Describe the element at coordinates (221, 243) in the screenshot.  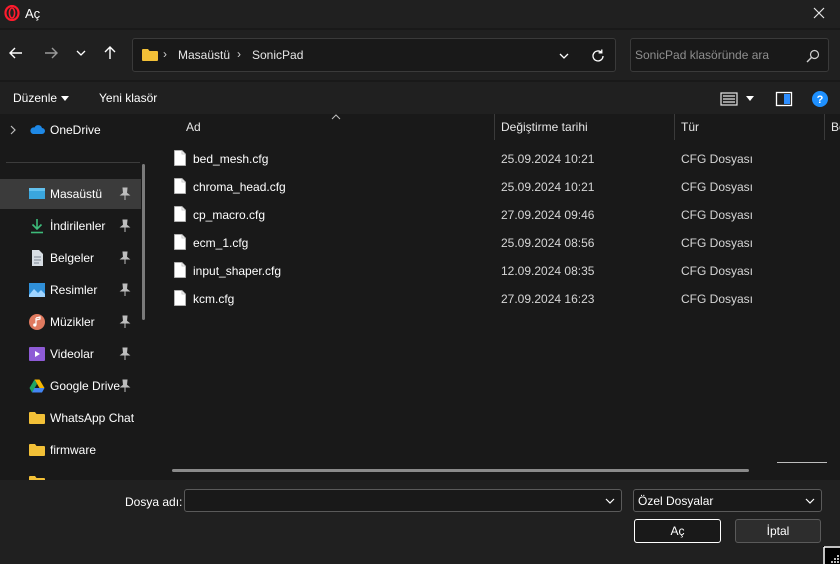
I see `file-name: ecm_1.cfg` at that location.